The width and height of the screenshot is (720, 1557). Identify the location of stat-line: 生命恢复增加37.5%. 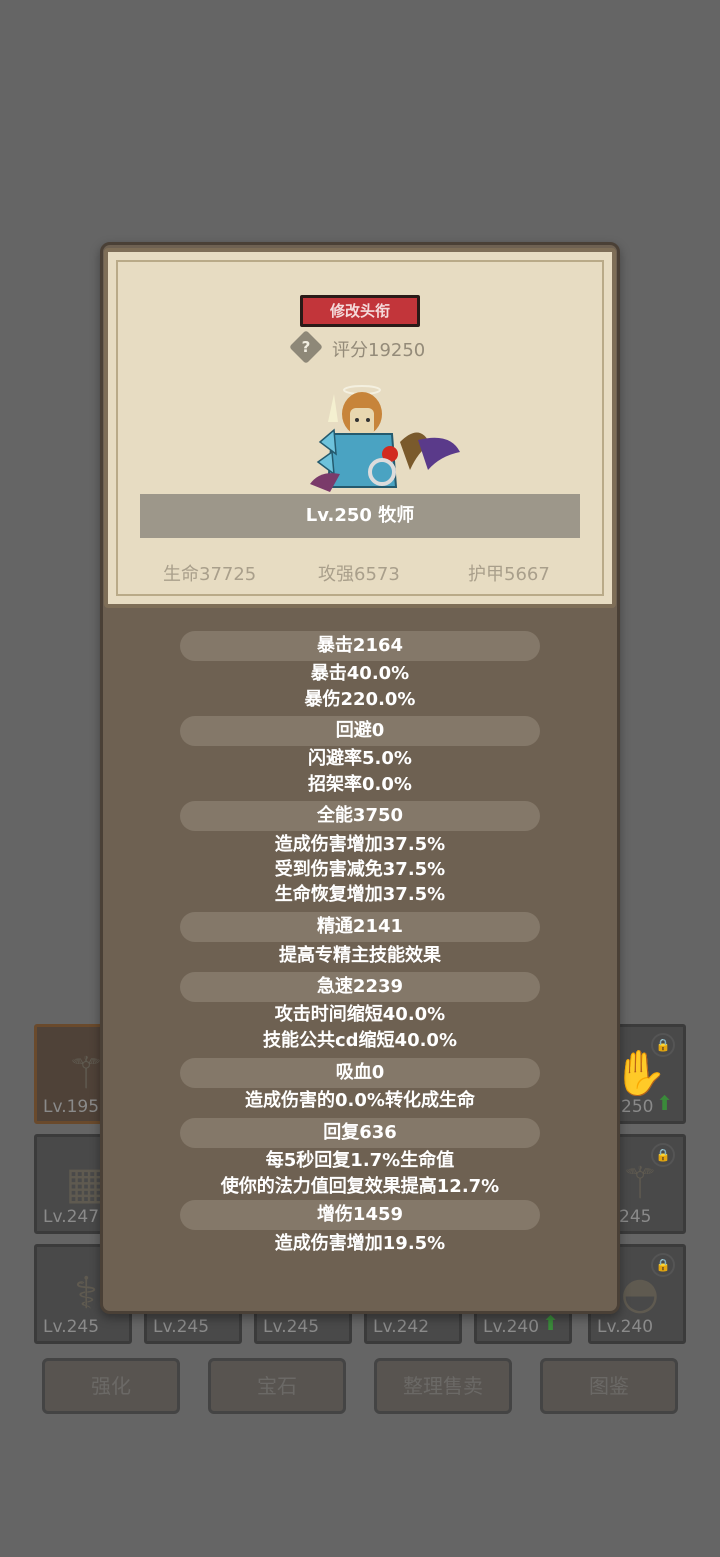
(360, 894).